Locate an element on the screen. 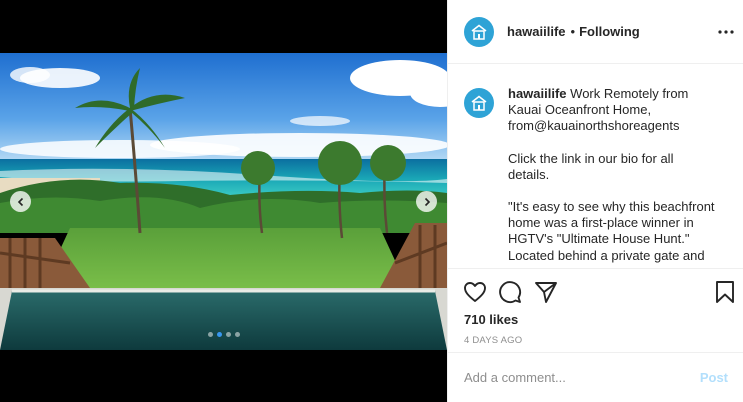 The height and width of the screenshot is (402, 743). chevron-right-icon is located at coordinates (427, 201).